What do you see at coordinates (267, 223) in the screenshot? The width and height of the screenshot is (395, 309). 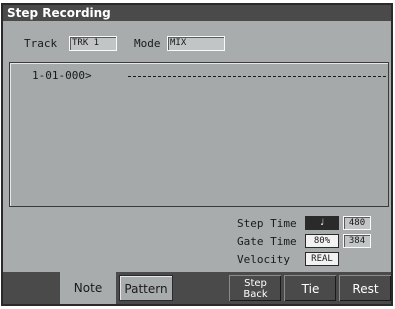 I see `step-time-label: Step Time` at bounding box center [267, 223].